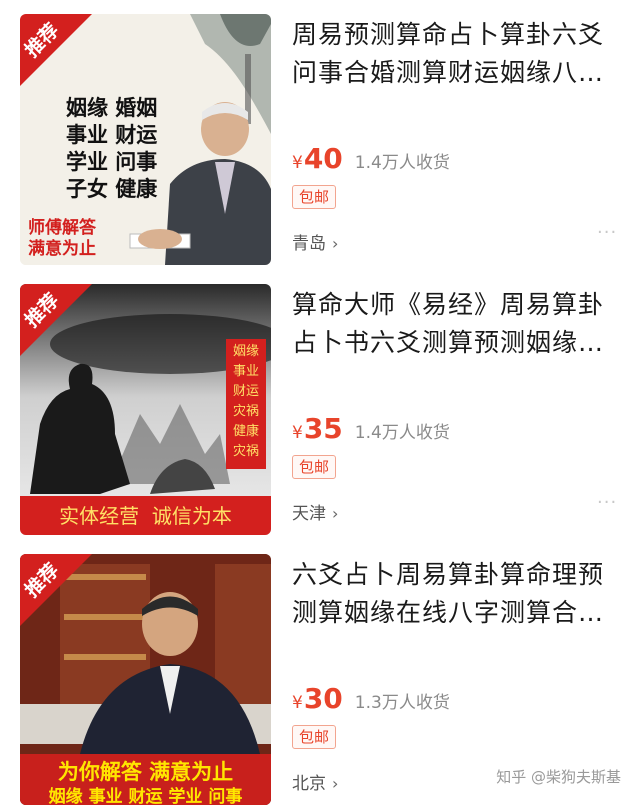  Describe the element at coordinates (323, 698) in the screenshot. I see `price-value: 30` at that location.